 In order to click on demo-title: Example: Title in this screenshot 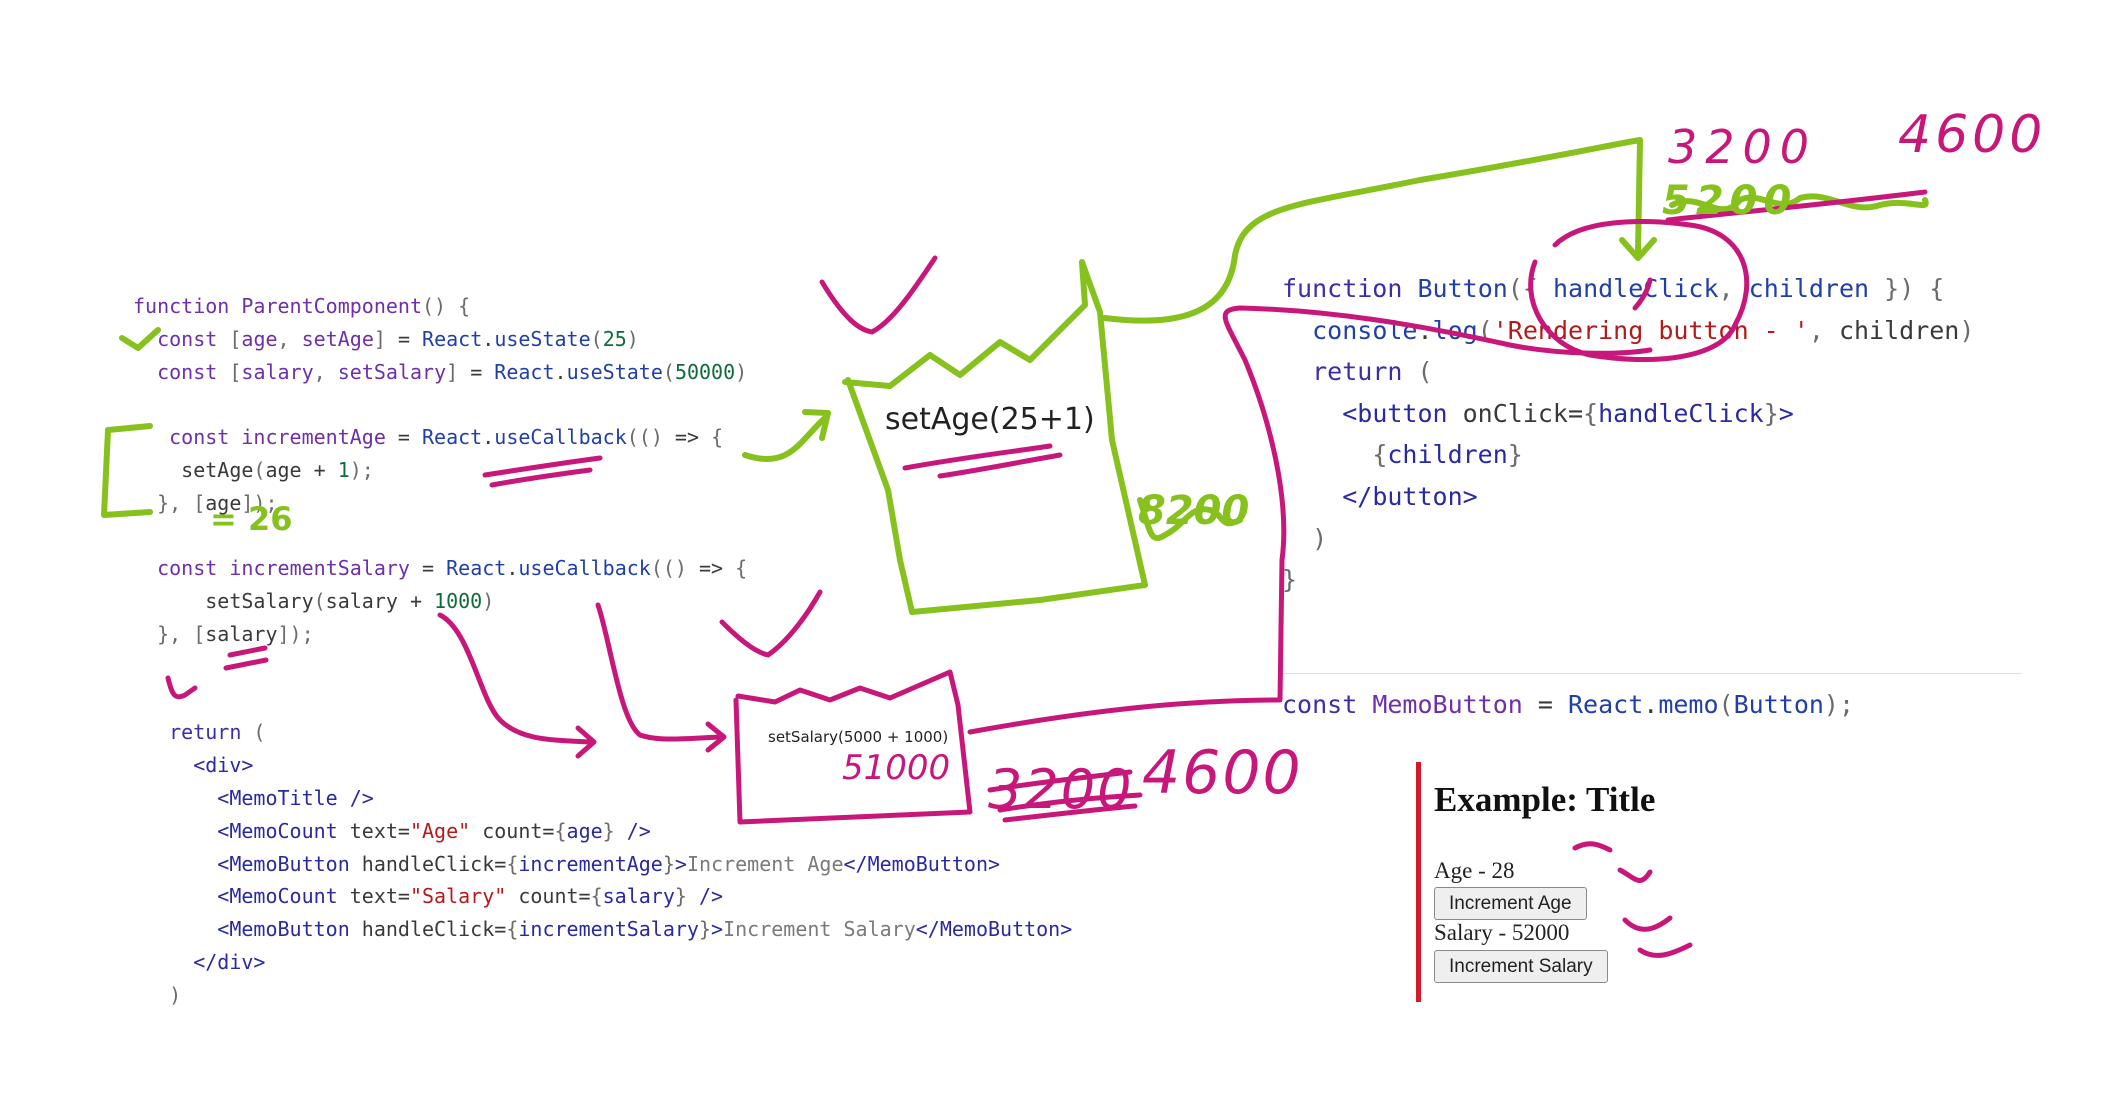, I will do `click(1545, 799)`.